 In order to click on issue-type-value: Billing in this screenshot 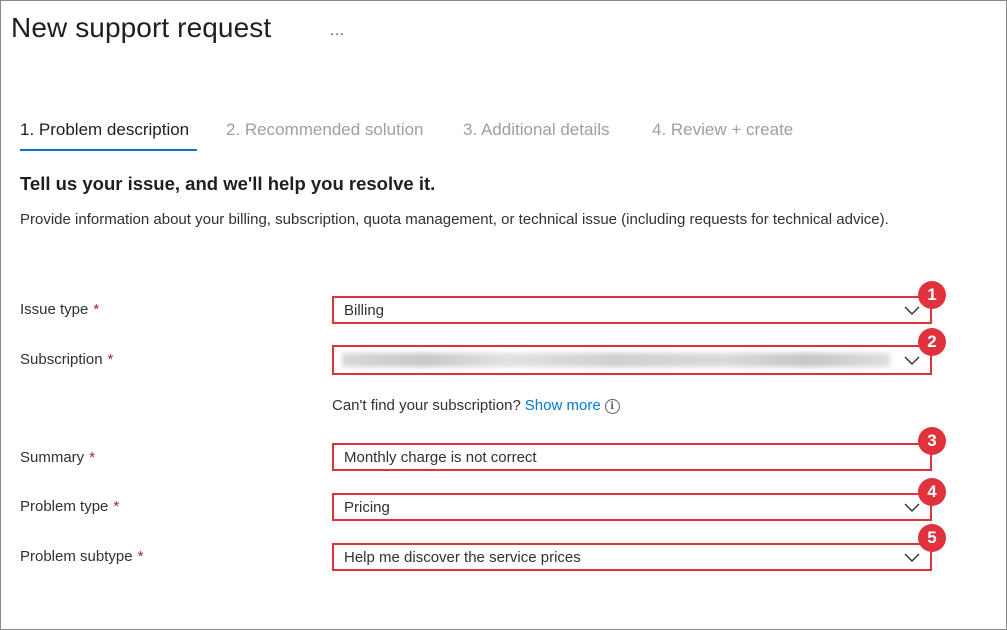, I will do `click(364, 310)`.